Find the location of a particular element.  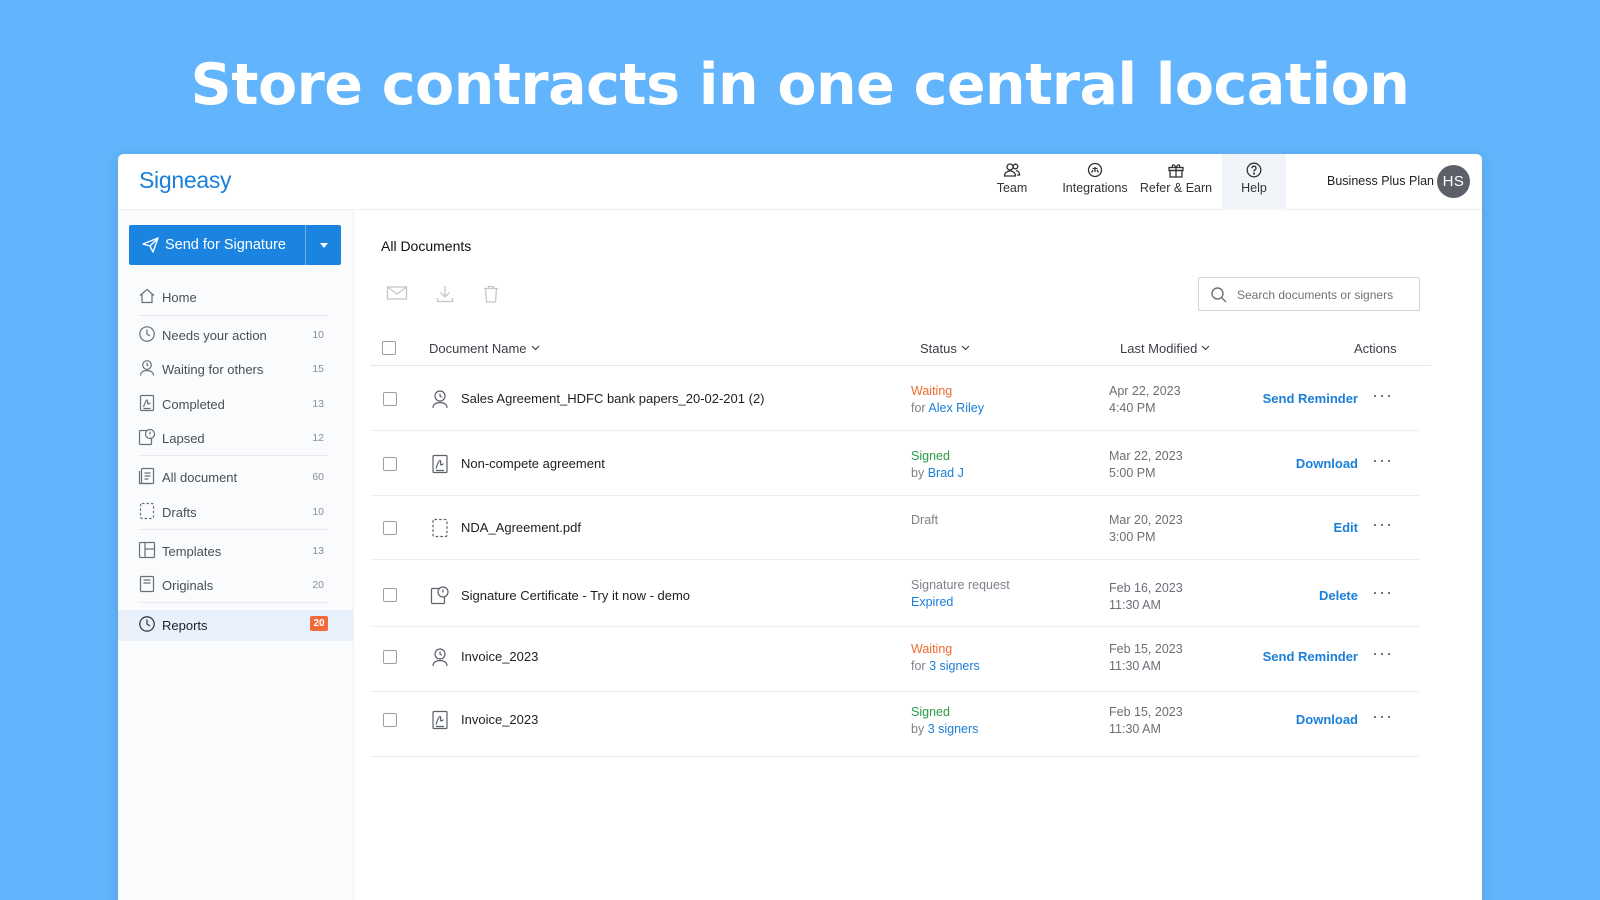

send-for-signature-button: Send for Signature is located at coordinates (235, 245).